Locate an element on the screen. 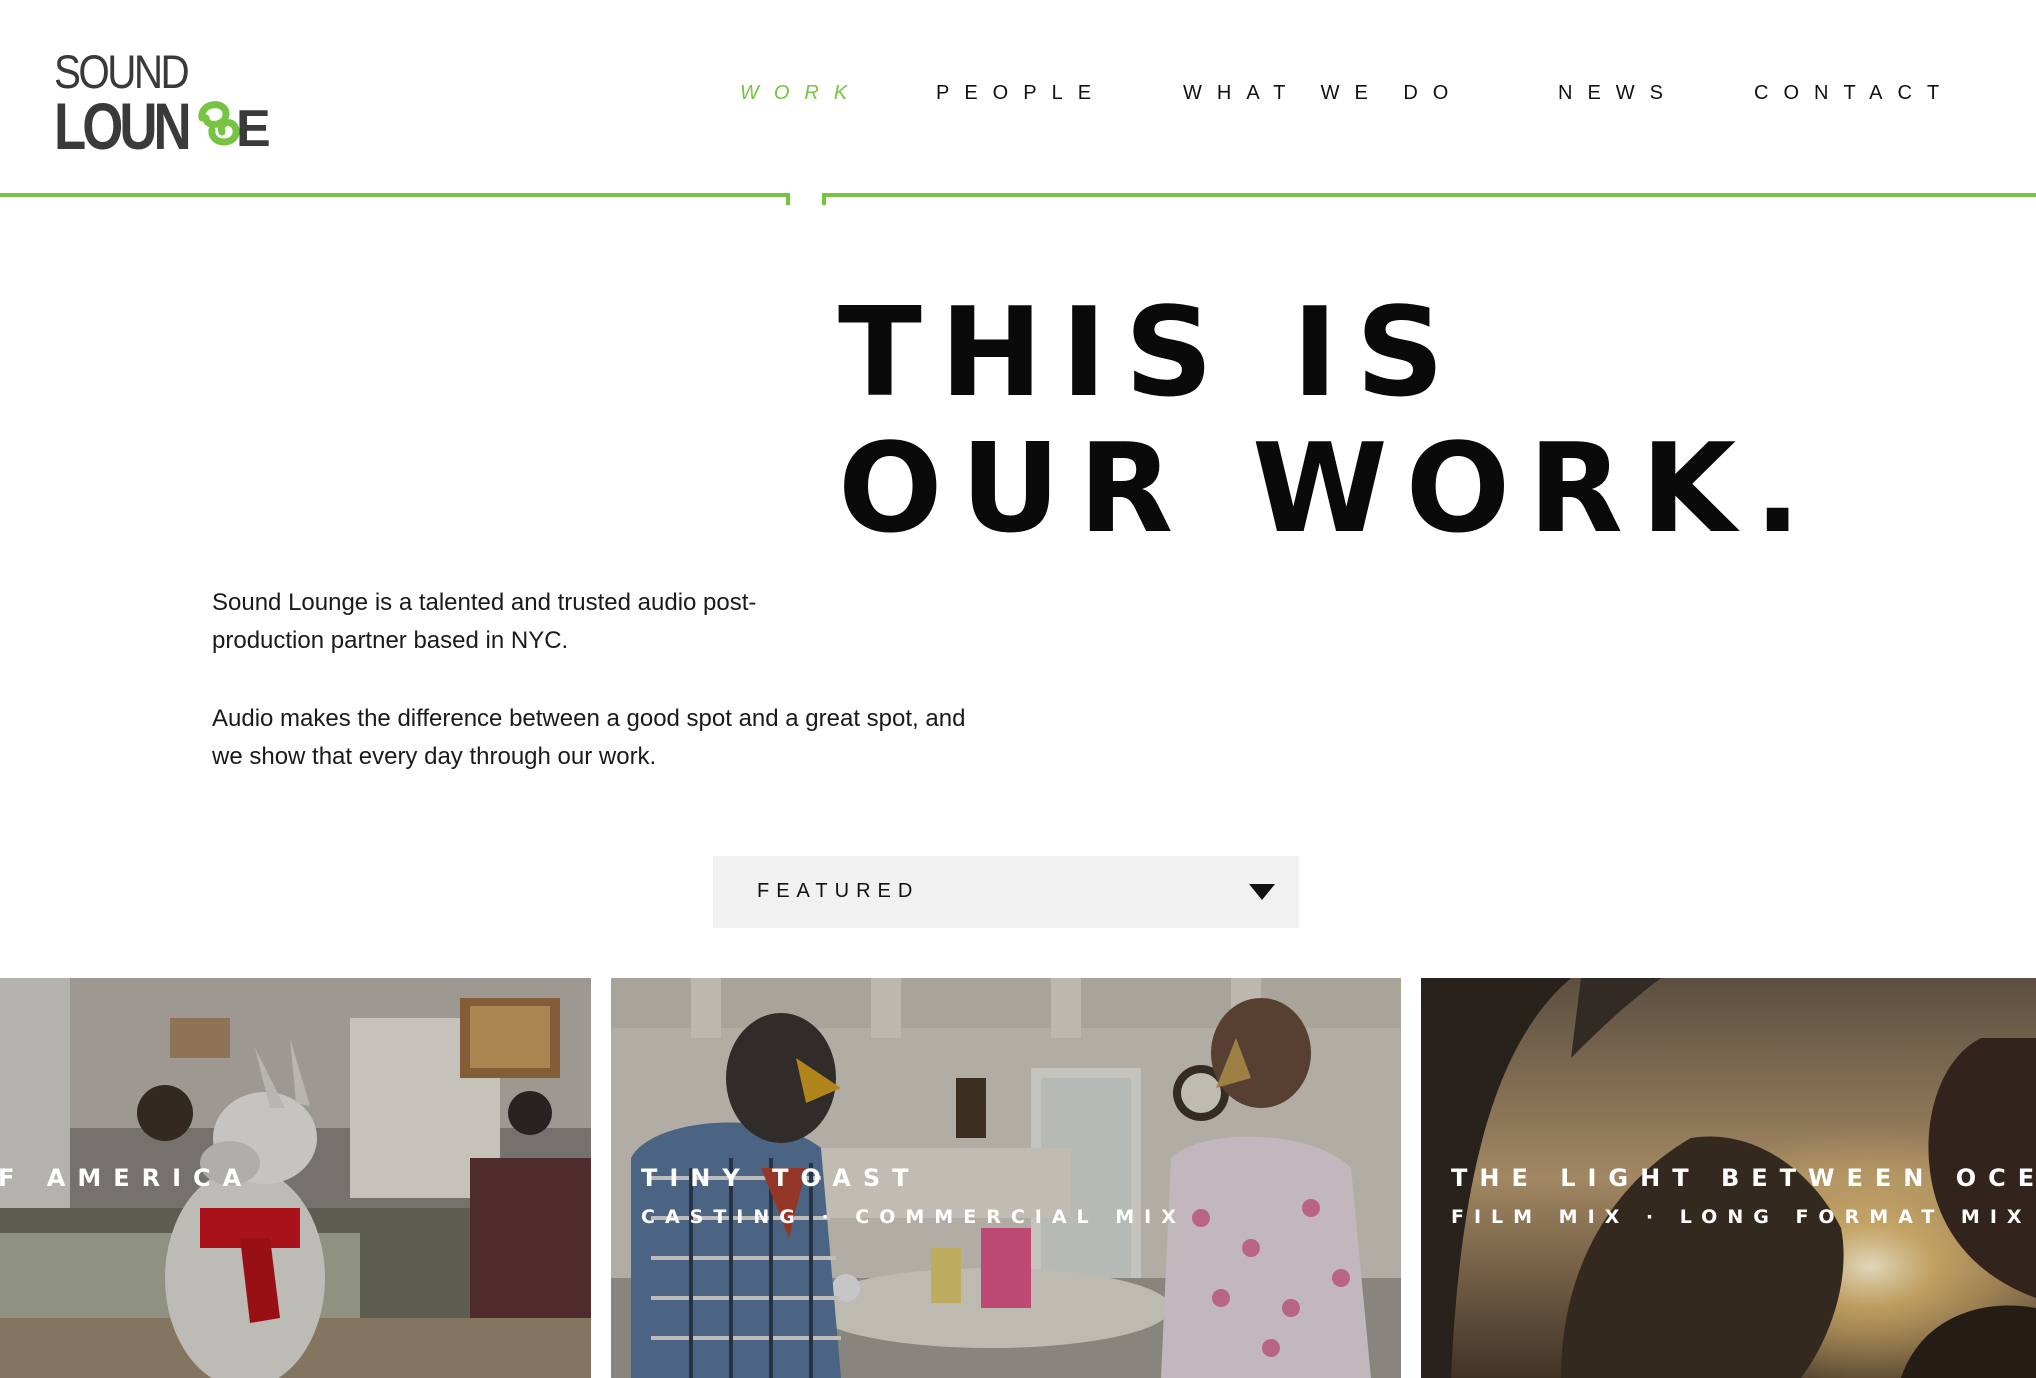 The height and width of the screenshot is (1378, 2036). work-filter-dropdown: FEATURED is located at coordinates (1006, 892).